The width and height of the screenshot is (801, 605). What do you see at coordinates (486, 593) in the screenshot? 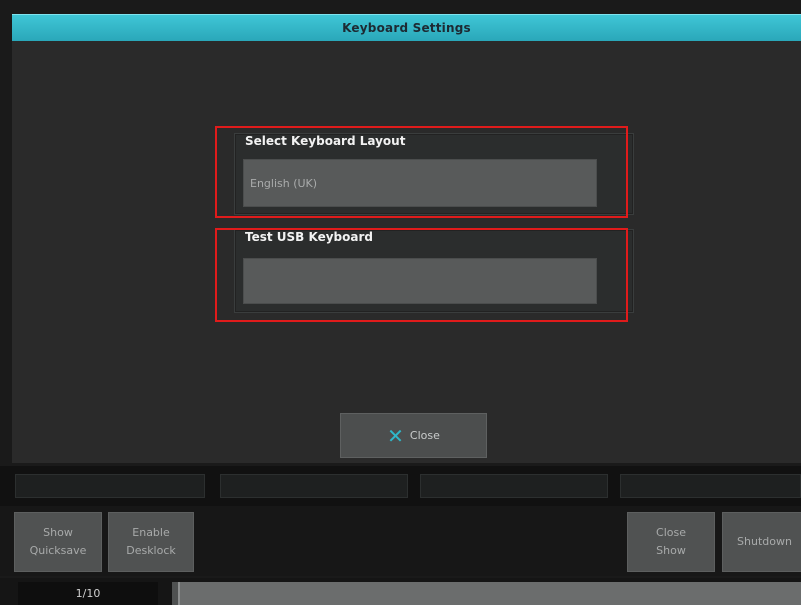
I see `scroll-track` at bounding box center [486, 593].